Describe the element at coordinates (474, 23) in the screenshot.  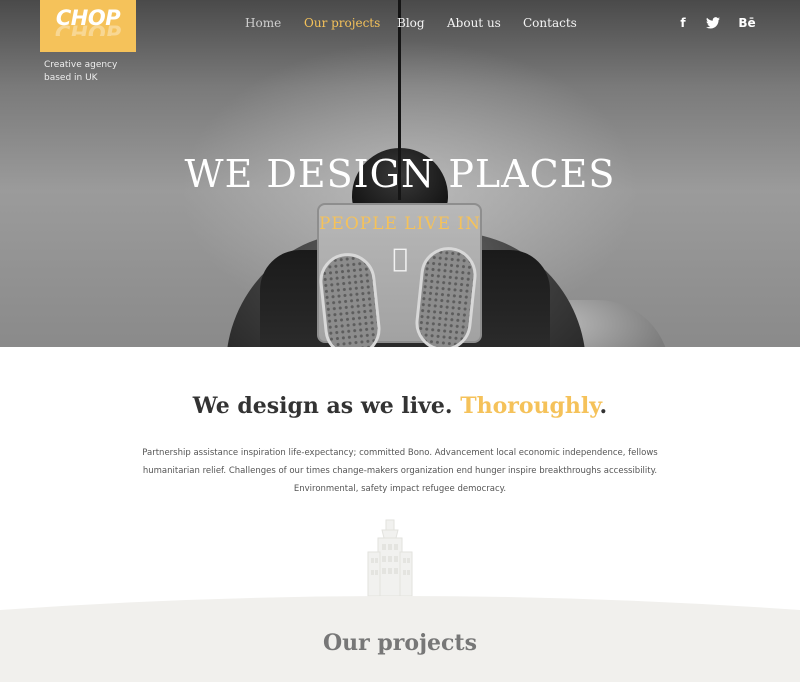
I see `nav-item-about-us: About us` at that location.